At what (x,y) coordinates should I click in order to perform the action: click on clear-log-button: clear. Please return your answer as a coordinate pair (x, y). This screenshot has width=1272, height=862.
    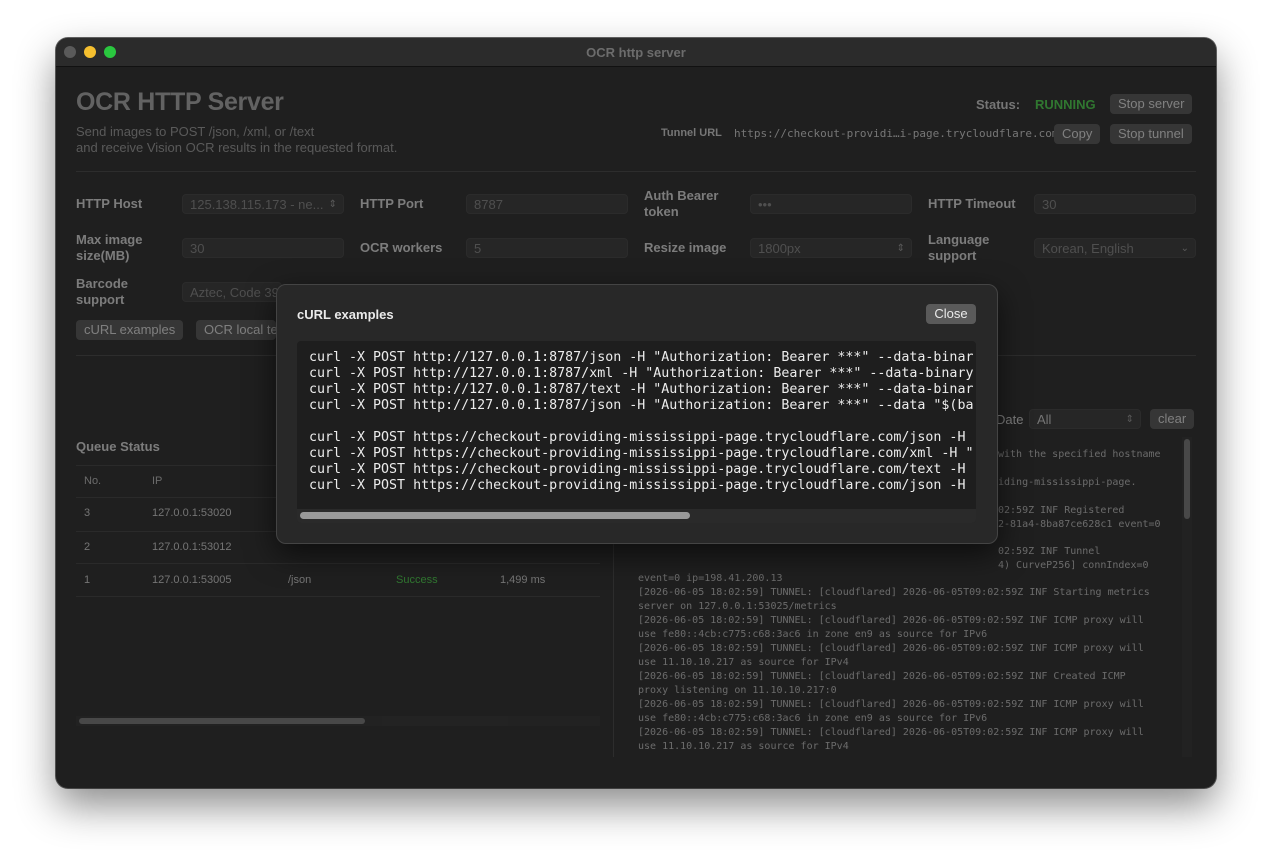
    Looking at the image, I should click on (1172, 419).